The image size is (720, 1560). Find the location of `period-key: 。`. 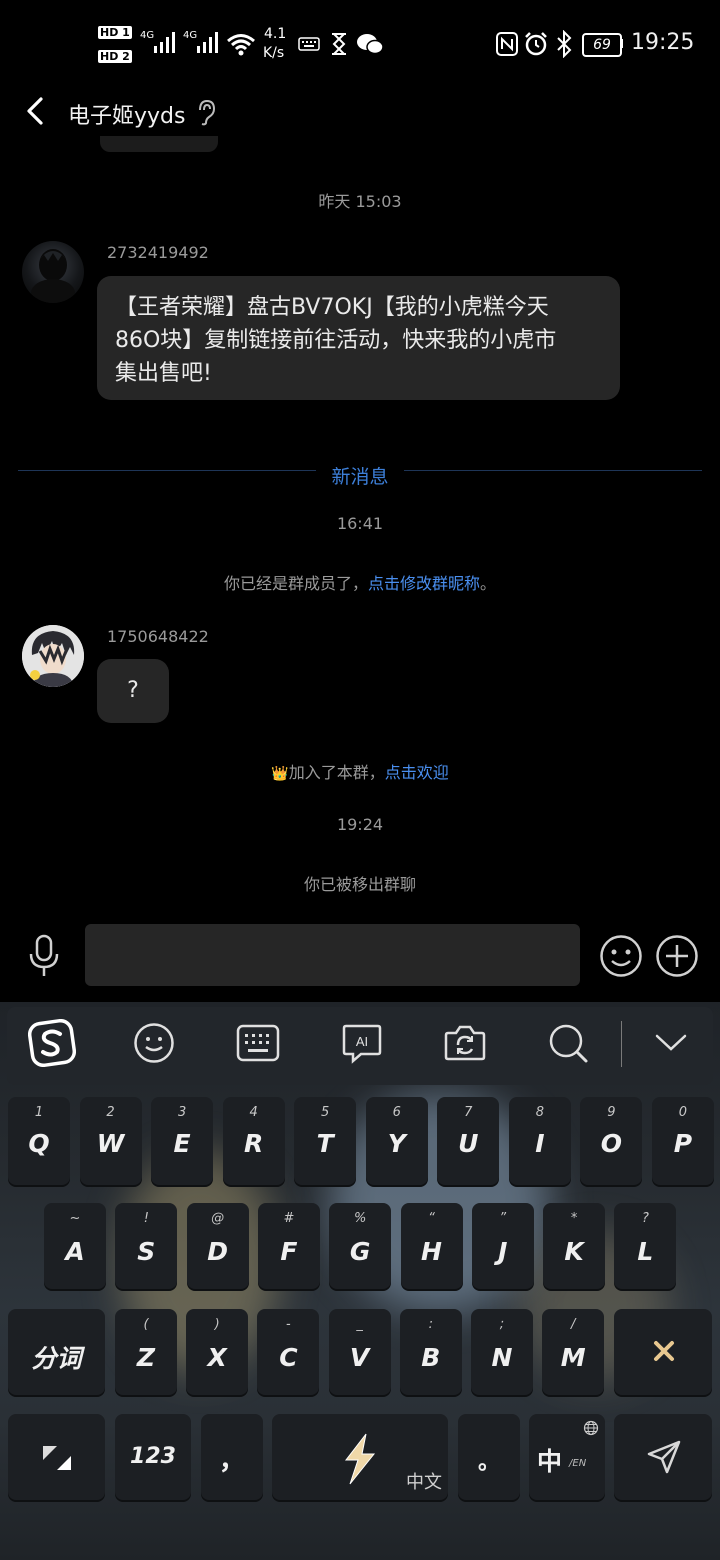

period-key: 。 is located at coordinates (489, 1457).